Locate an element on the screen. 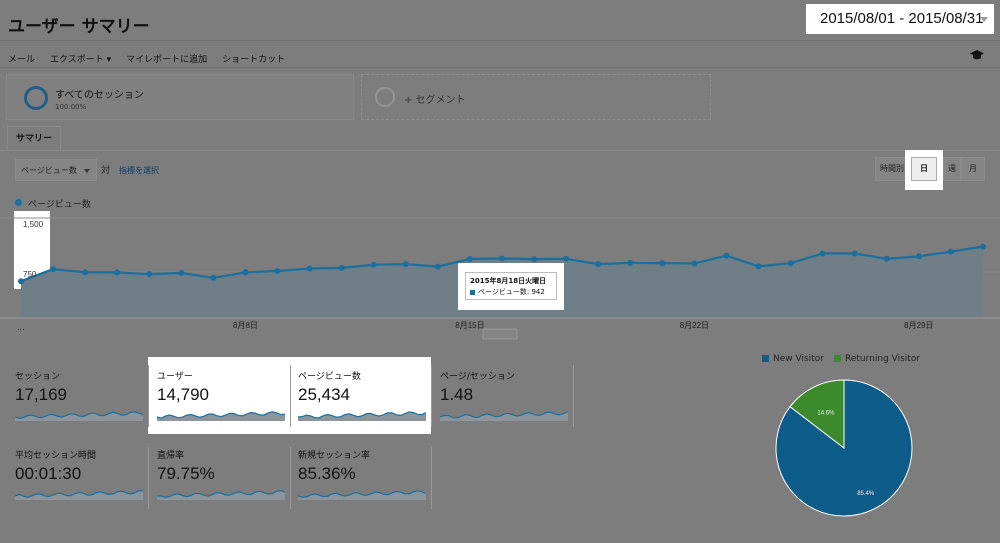 Image resolution: width=1000 pixels, height=543 pixels. sparkline-area is located at coordinates (362, 495).